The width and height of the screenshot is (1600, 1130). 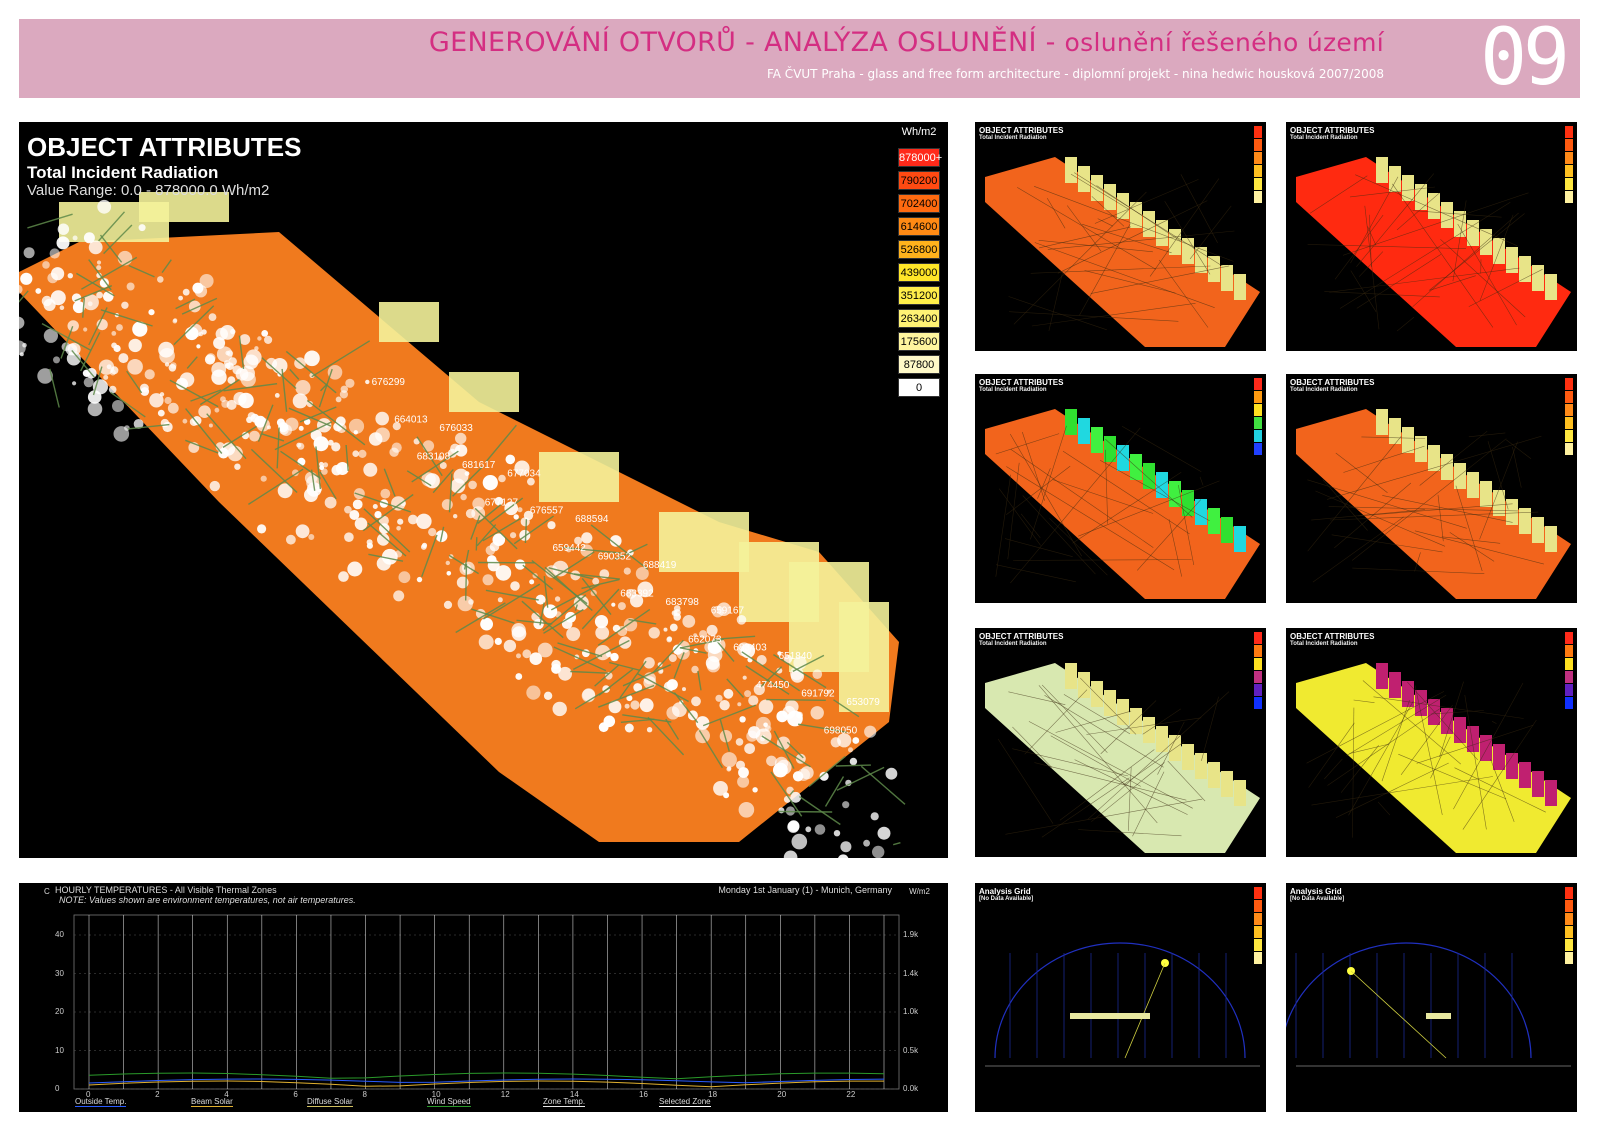 What do you see at coordinates (911, 1050) in the screenshot?
I see `y2-tick: 0.5k` at bounding box center [911, 1050].